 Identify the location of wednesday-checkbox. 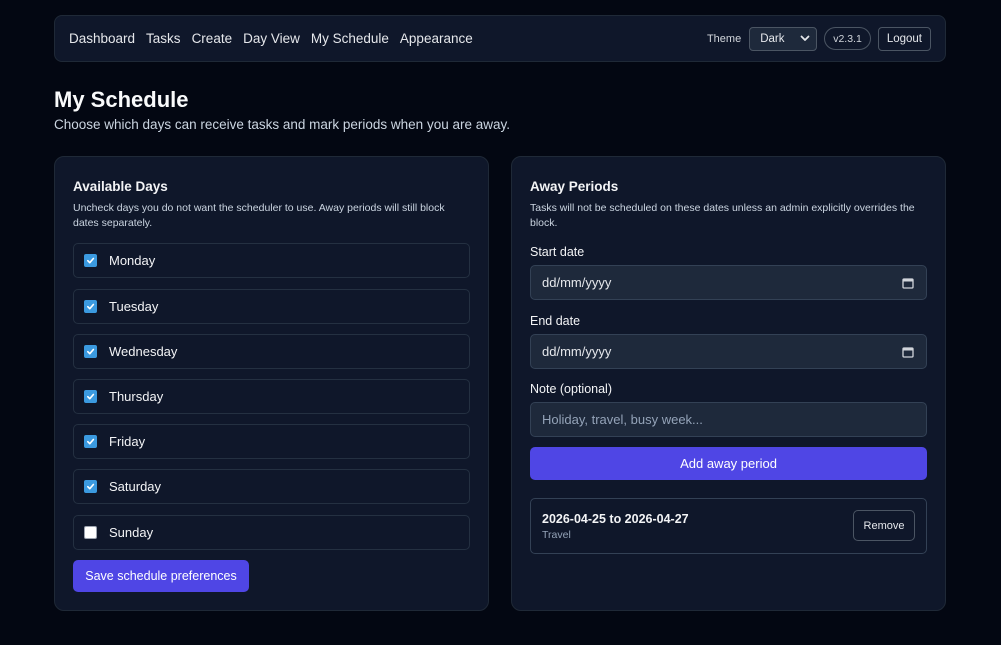
(90, 351).